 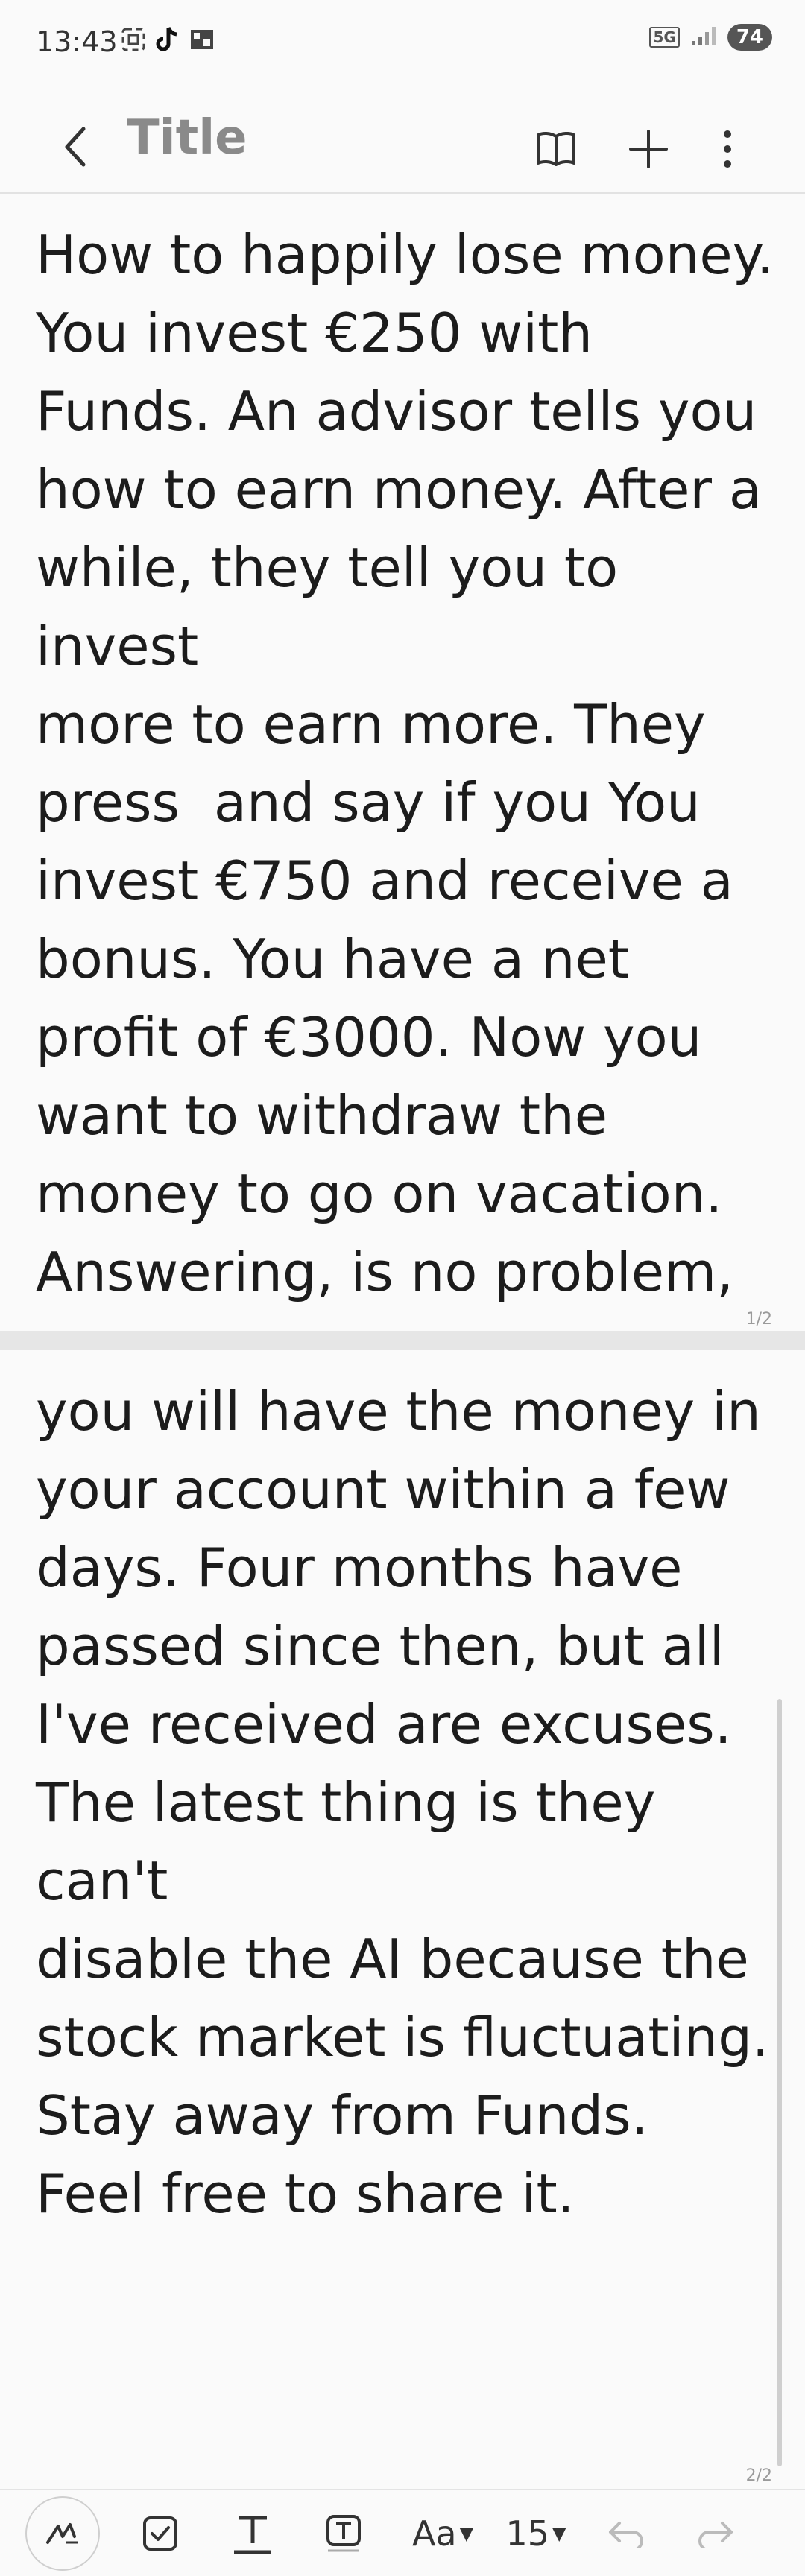 I want to click on size-caret-icon: ▼, so click(x=559, y=2533).